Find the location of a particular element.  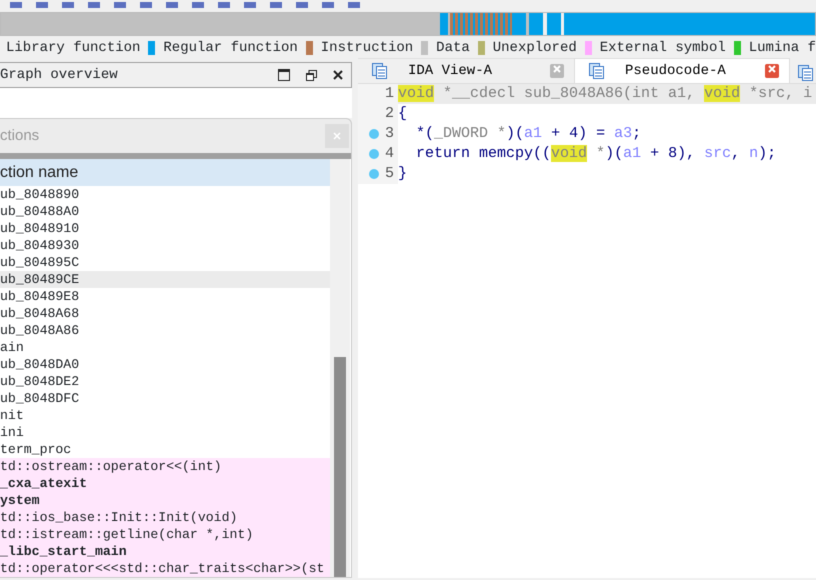

legend-label: Regular function is located at coordinates (230, 48).